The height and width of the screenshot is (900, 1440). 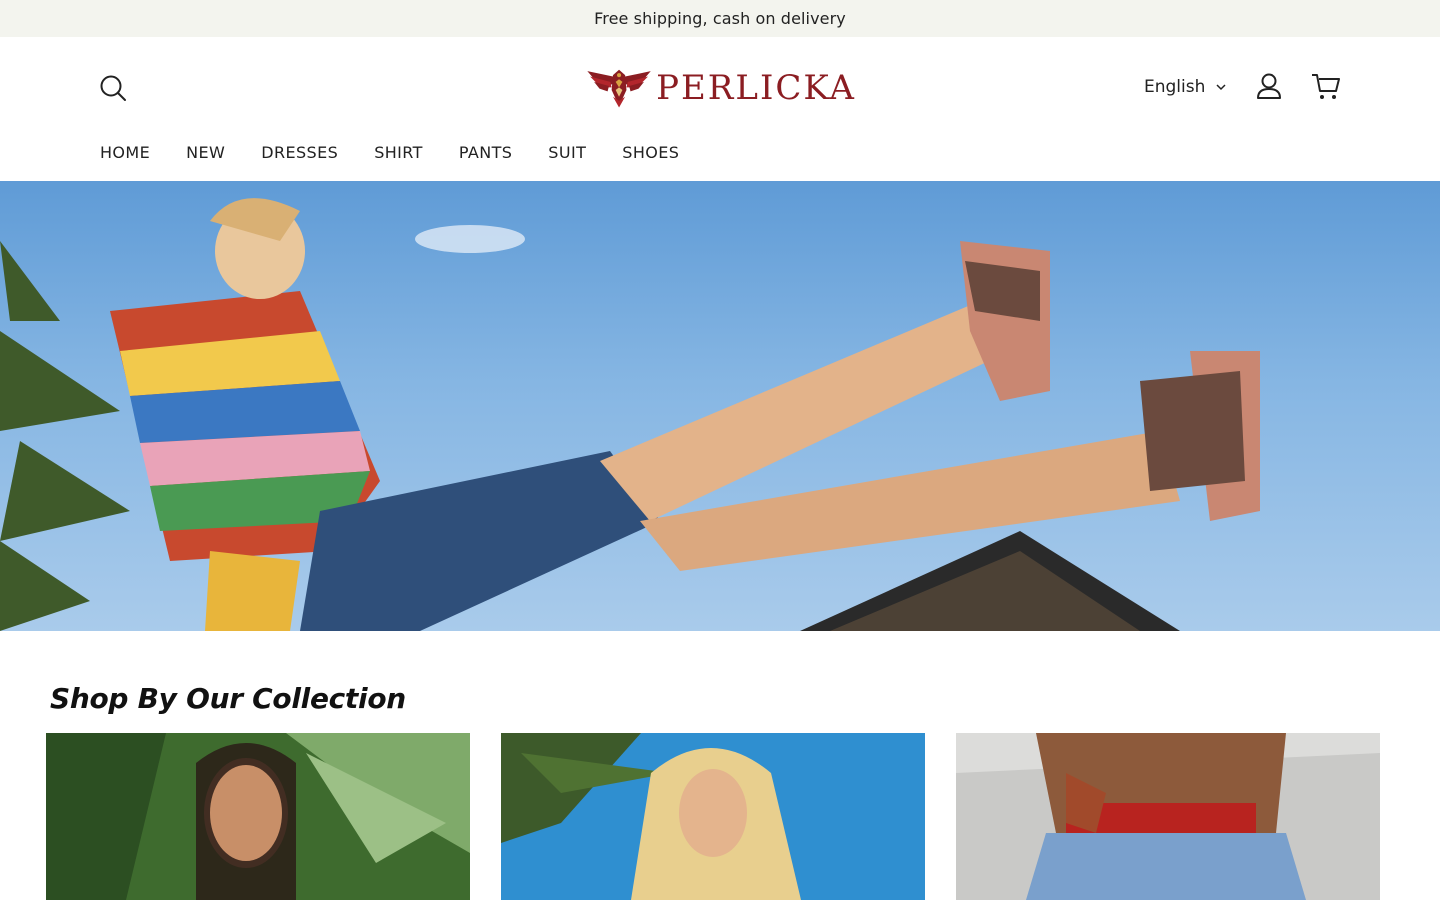 I want to click on eagle-logo-icon, so click(x=619, y=88).